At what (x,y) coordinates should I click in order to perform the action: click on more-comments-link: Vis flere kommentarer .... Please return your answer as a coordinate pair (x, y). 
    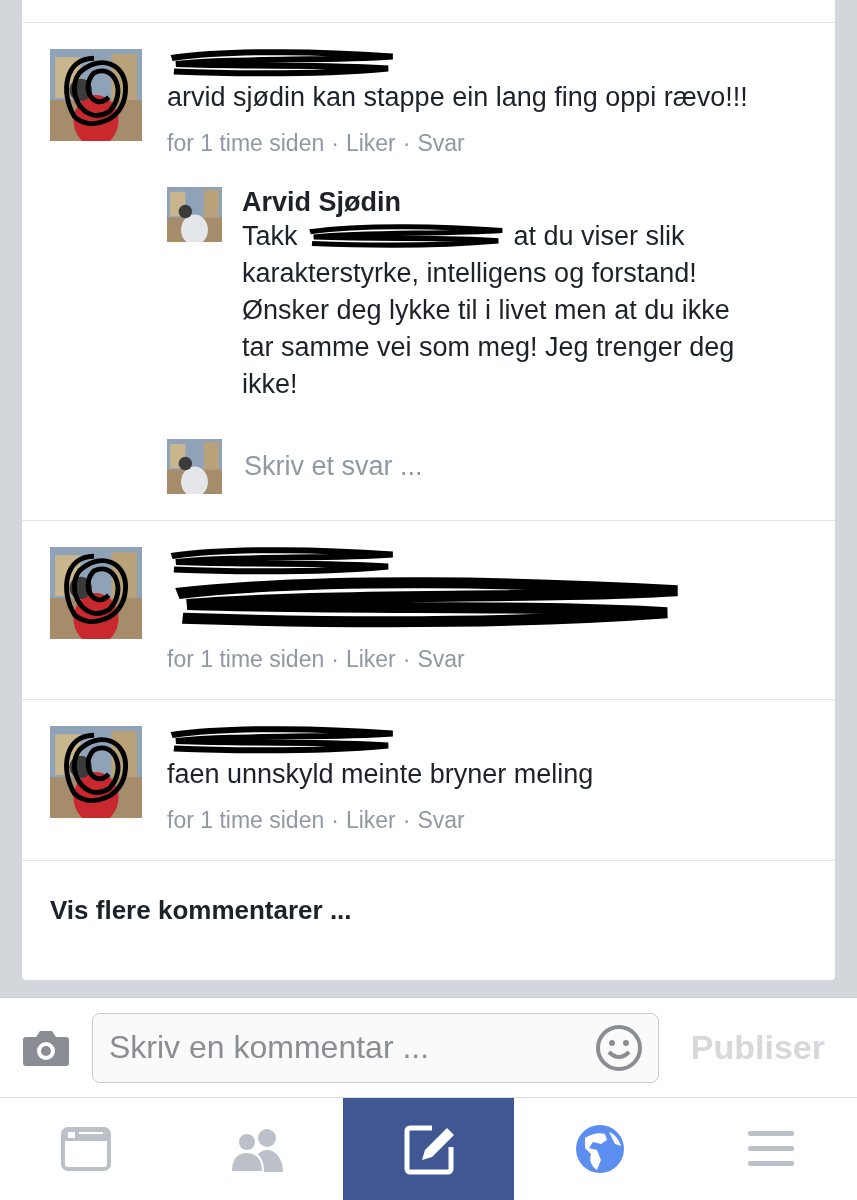
    Looking at the image, I should click on (201, 910).